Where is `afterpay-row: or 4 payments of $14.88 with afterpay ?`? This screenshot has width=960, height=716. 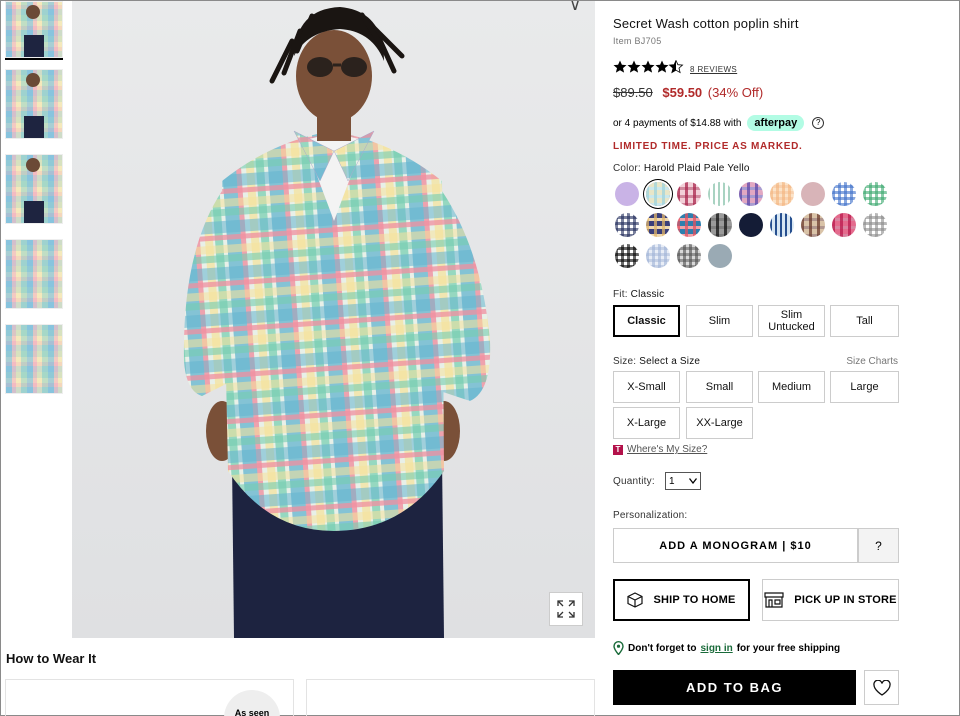 afterpay-row: or 4 payments of $14.88 with afterpay ? is located at coordinates (719, 123).